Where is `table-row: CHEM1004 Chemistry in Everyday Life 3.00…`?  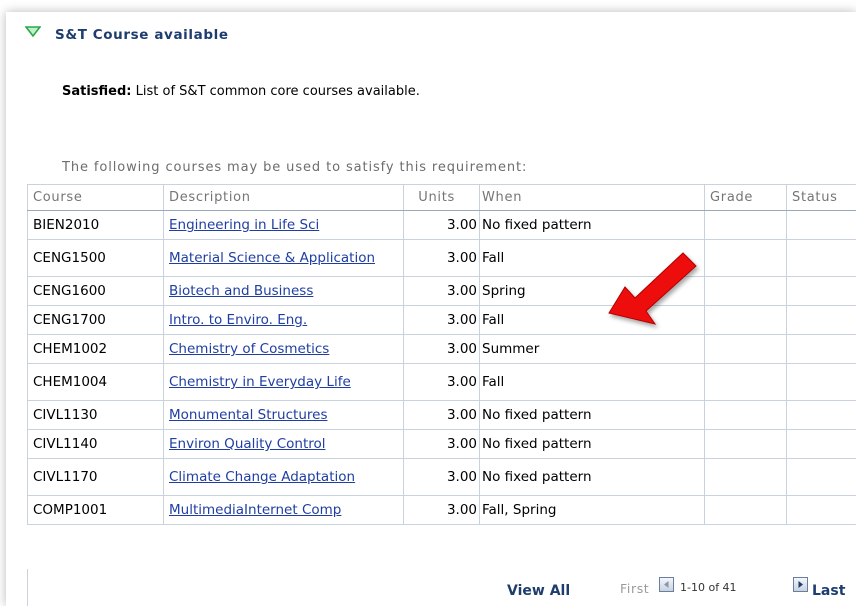 table-row: CHEM1004 Chemistry in Everyday Life 3.00… is located at coordinates (441, 382).